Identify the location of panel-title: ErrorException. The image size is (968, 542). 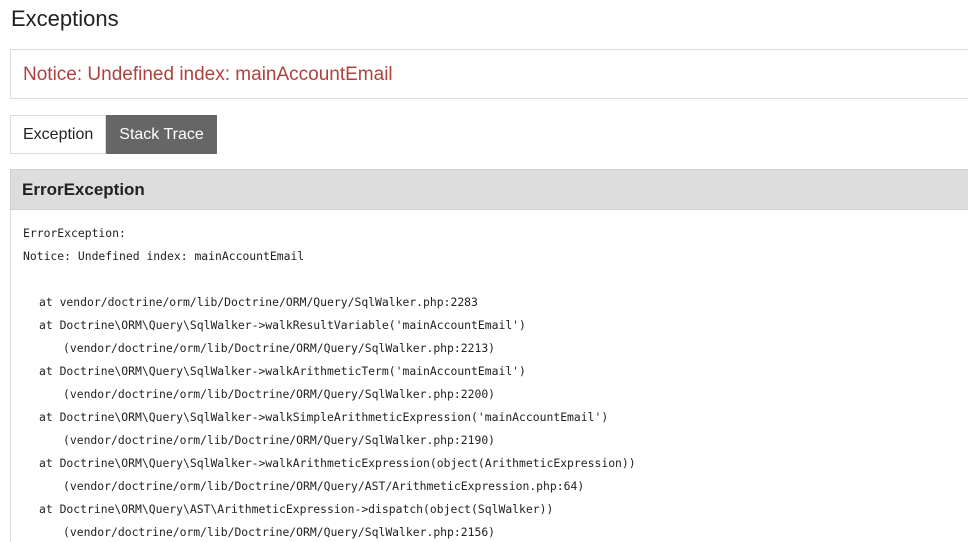
(83, 189).